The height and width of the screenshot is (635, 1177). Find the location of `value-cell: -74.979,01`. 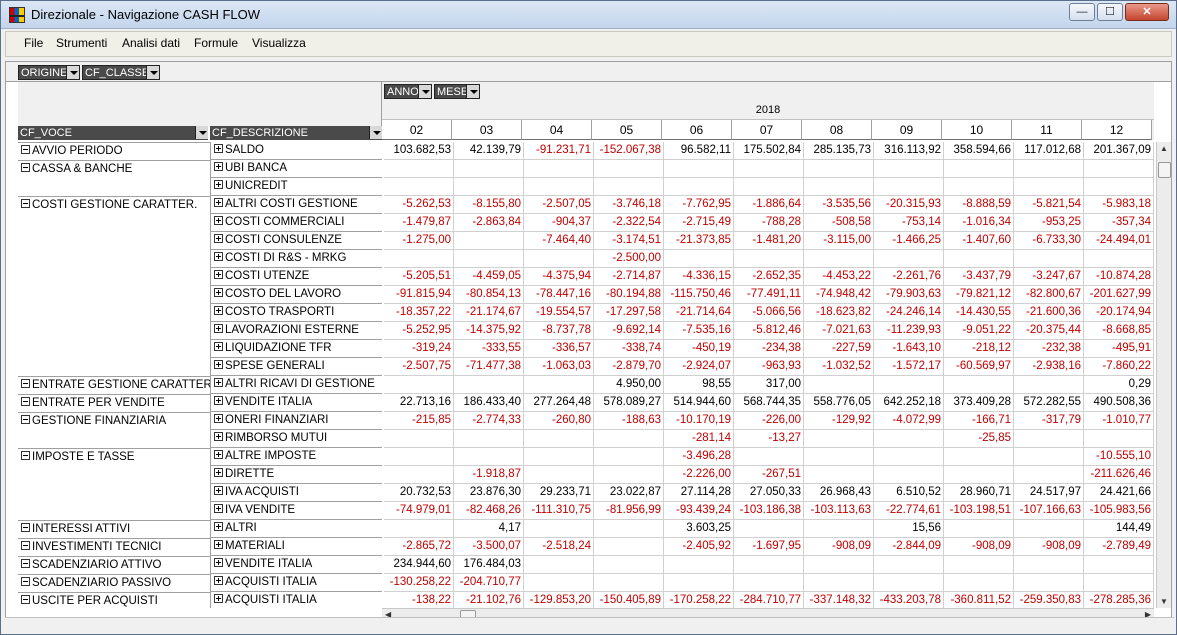

value-cell: -74.979,01 is located at coordinates (419, 511).